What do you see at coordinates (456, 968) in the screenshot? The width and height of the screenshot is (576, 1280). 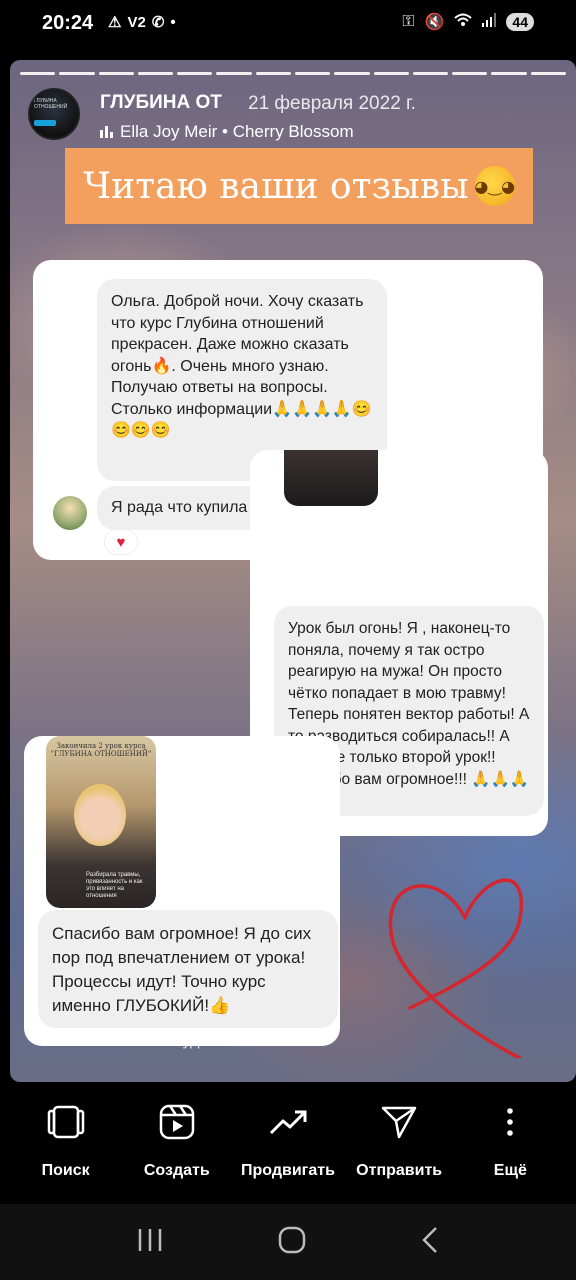 I see `drawn-heart-icon` at bounding box center [456, 968].